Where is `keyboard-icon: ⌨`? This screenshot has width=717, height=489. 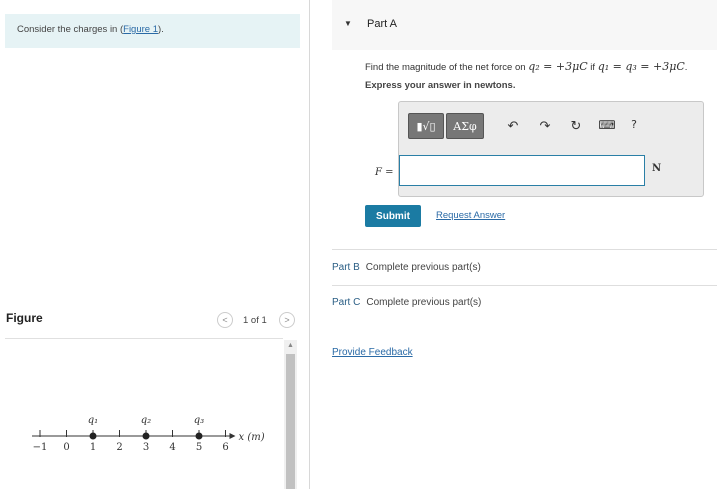
keyboard-icon: ⌨ is located at coordinates (607, 125).